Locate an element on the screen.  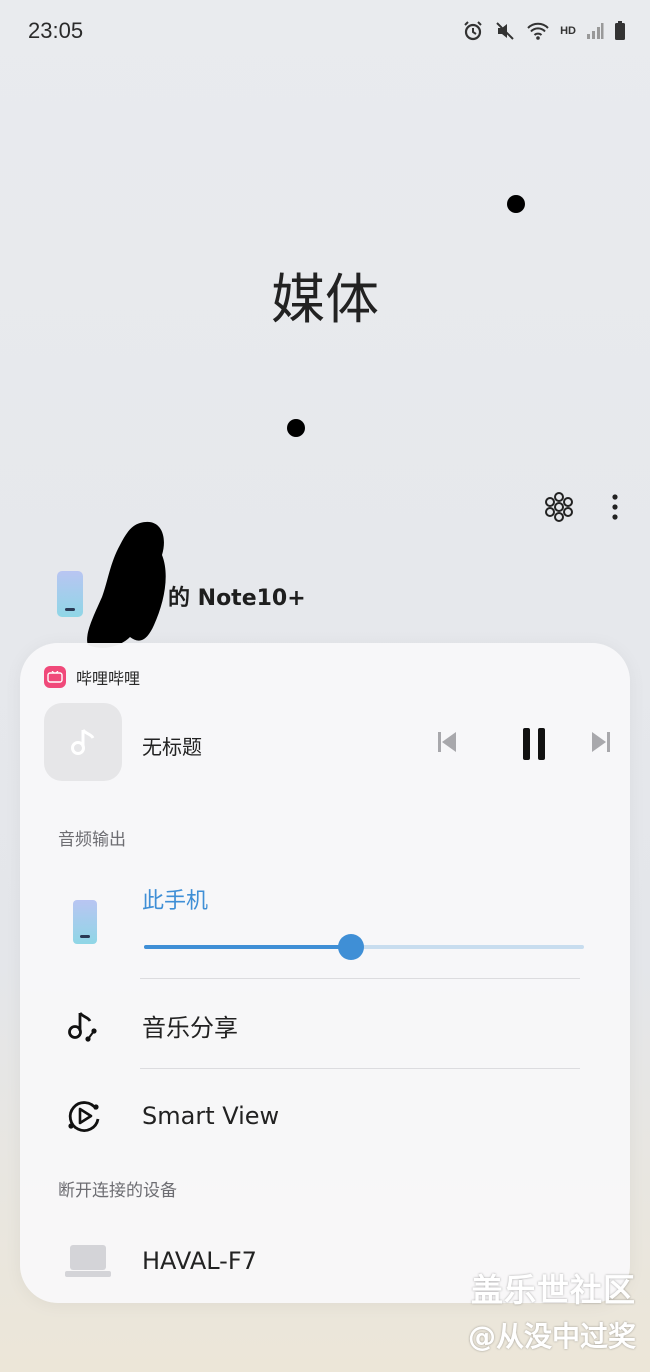
alarm-icon is located at coordinates (473, 31).